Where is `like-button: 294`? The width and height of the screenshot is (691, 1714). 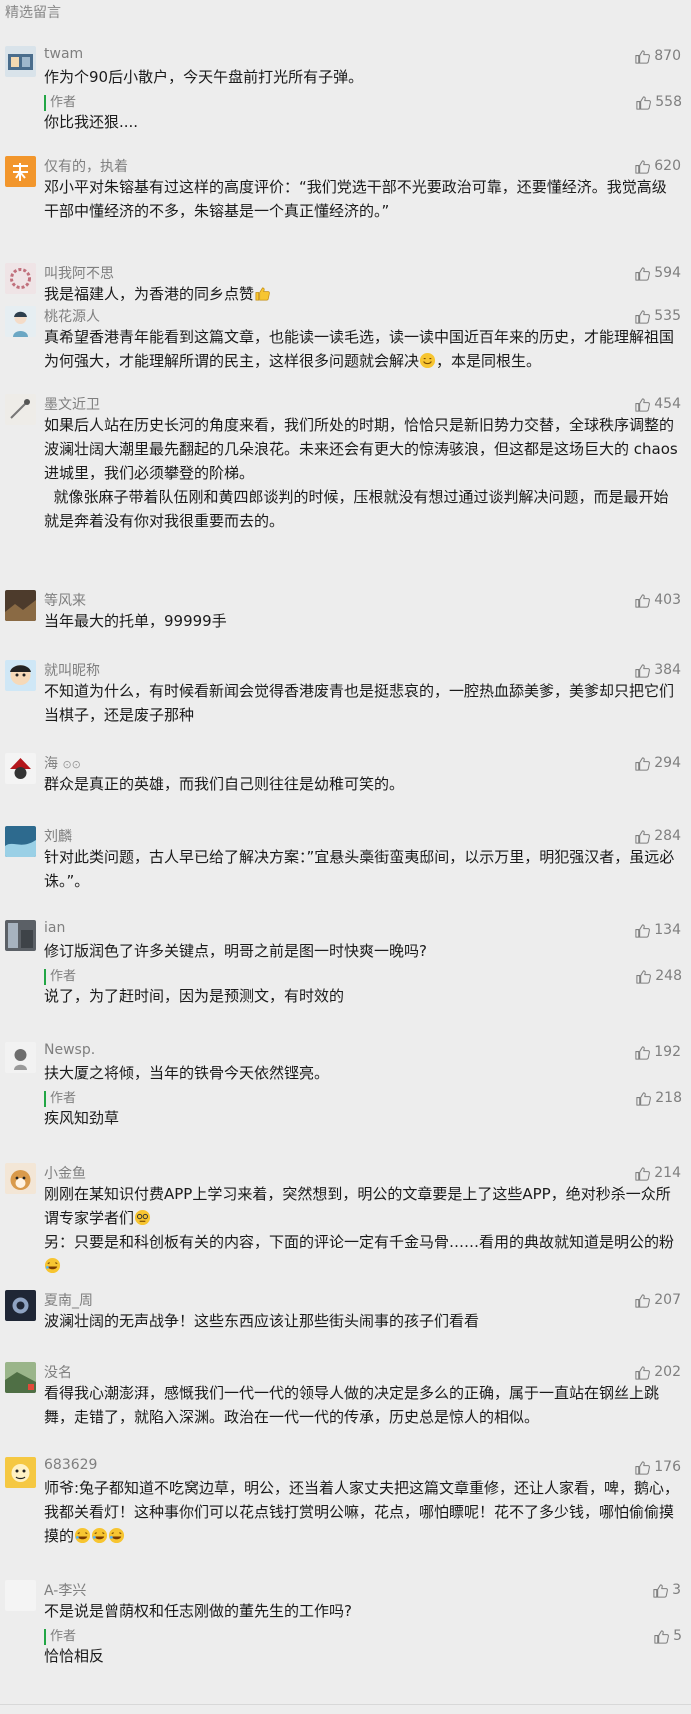
like-button: 294 is located at coordinates (657, 763).